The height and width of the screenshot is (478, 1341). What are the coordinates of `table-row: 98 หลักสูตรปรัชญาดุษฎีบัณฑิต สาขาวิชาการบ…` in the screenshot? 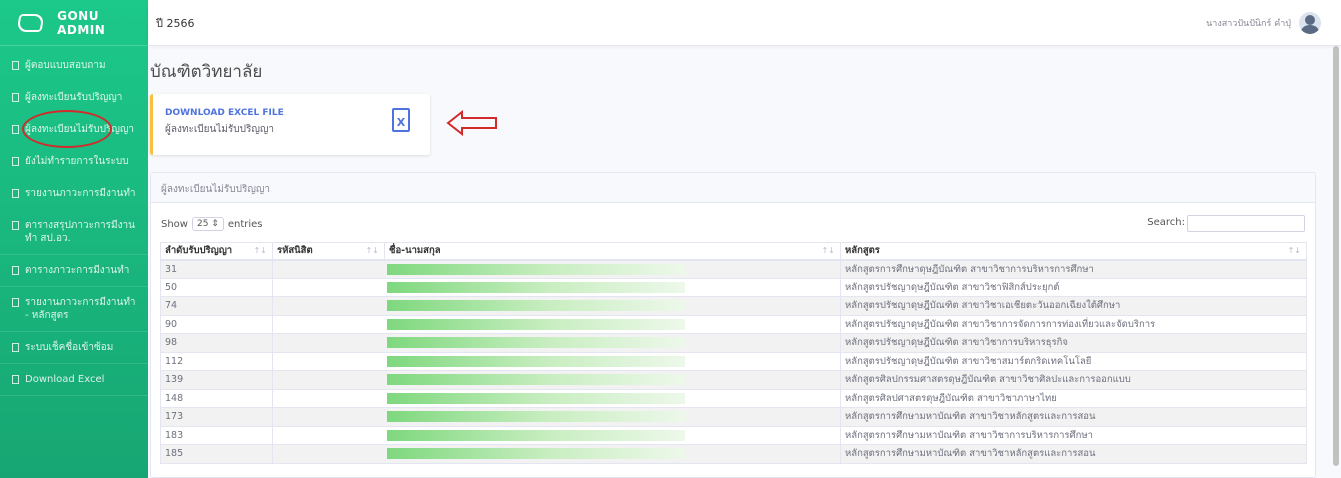 It's located at (733, 343).